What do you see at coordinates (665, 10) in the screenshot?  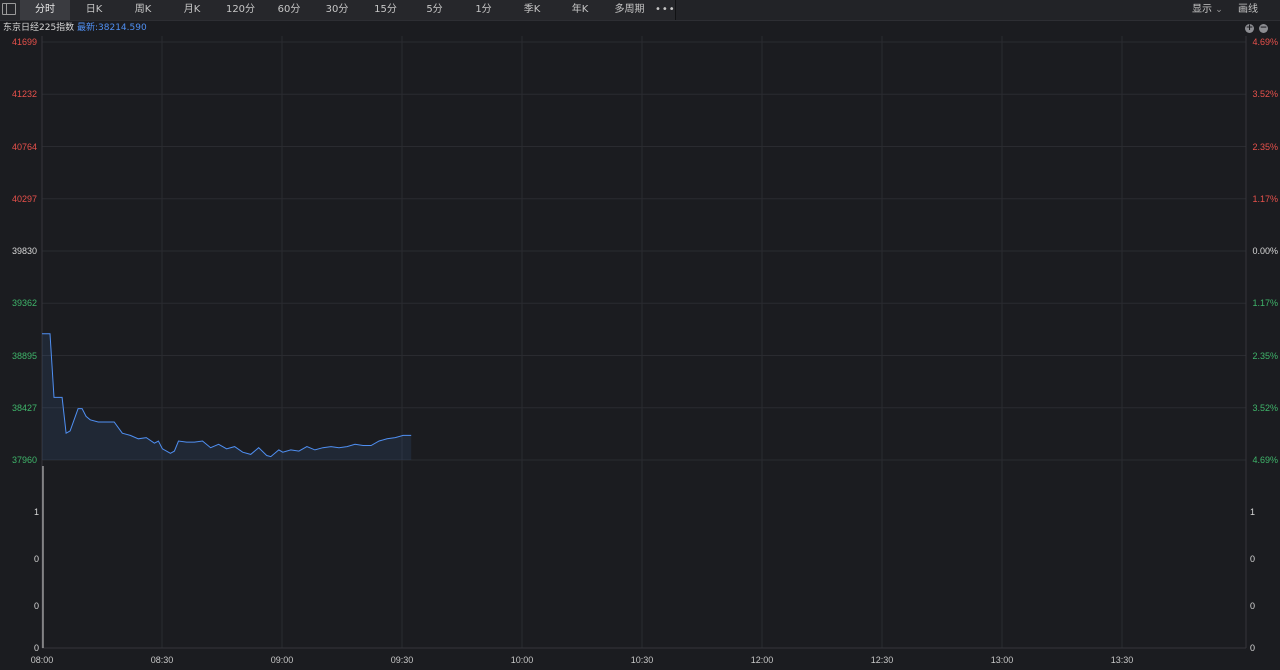 I see `more-periods-button: •••` at bounding box center [665, 10].